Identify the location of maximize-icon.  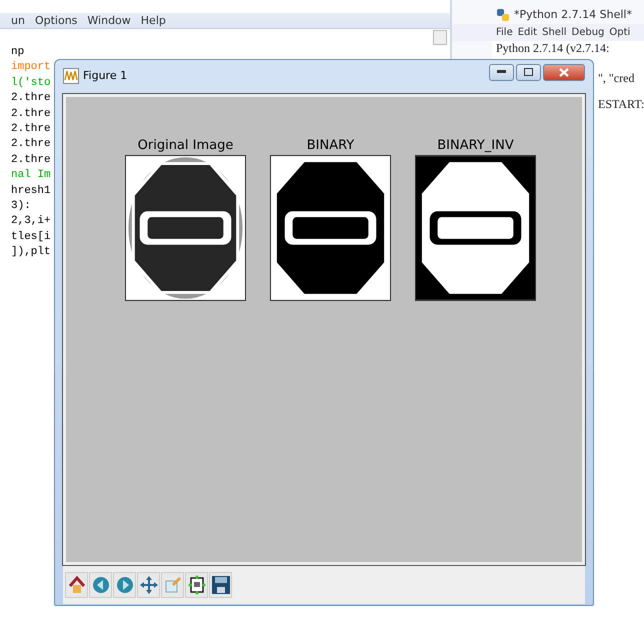
(528, 72).